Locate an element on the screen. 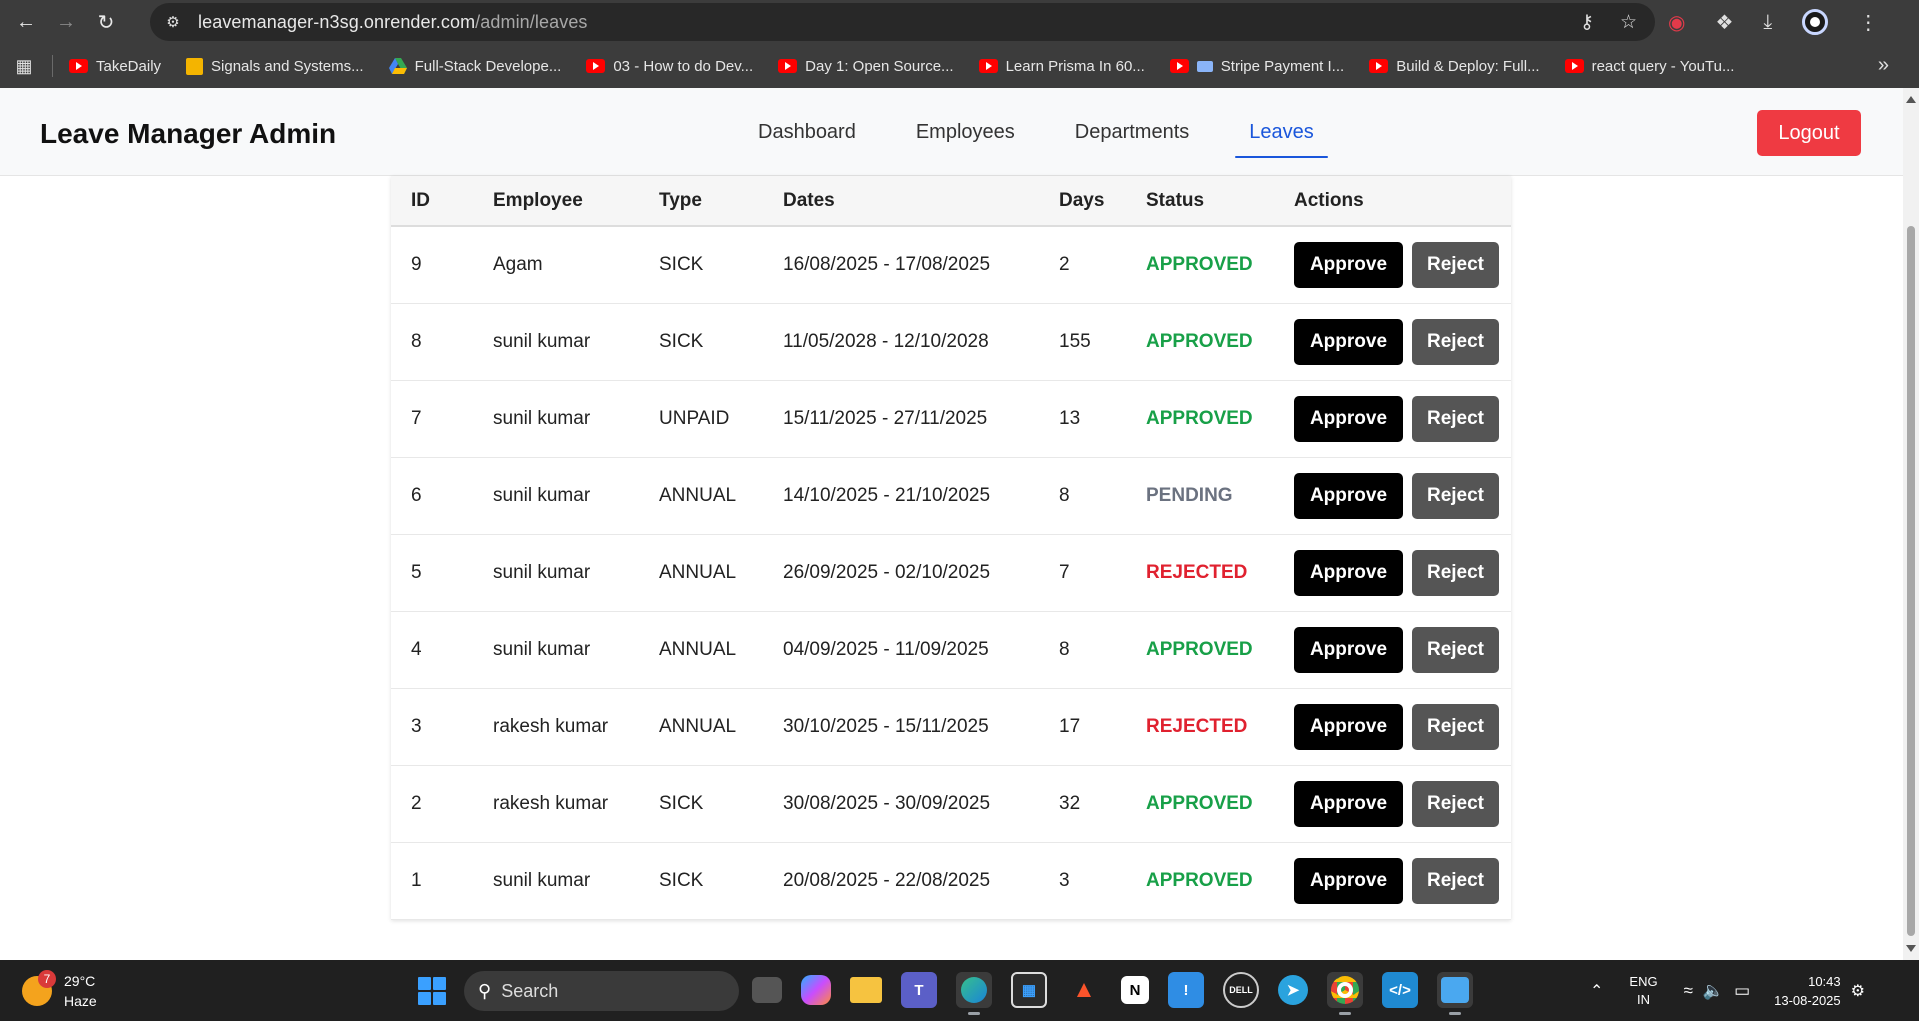 This screenshot has height=1021, width=1919. status-badge: REJECTED is located at coordinates (1197, 572).